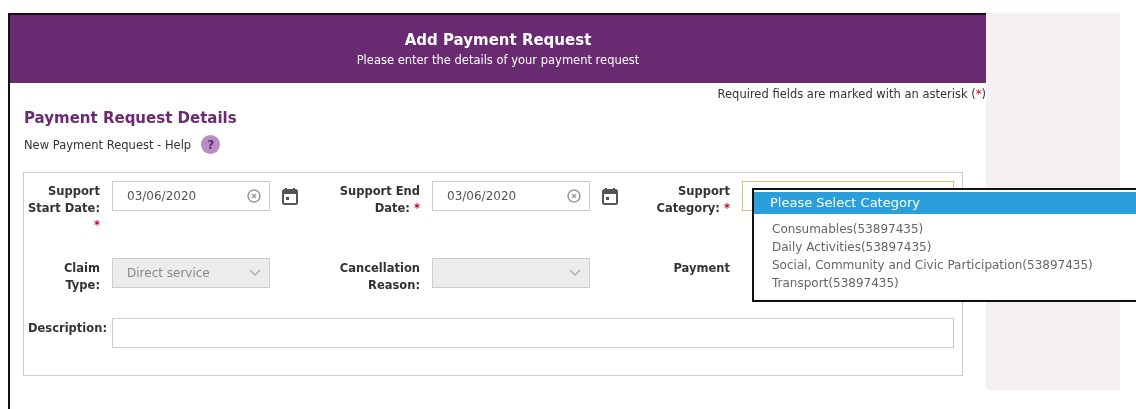 The image size is (1136, 409). I want to click on field-label: Support Start Date: *, so click(64, 208).